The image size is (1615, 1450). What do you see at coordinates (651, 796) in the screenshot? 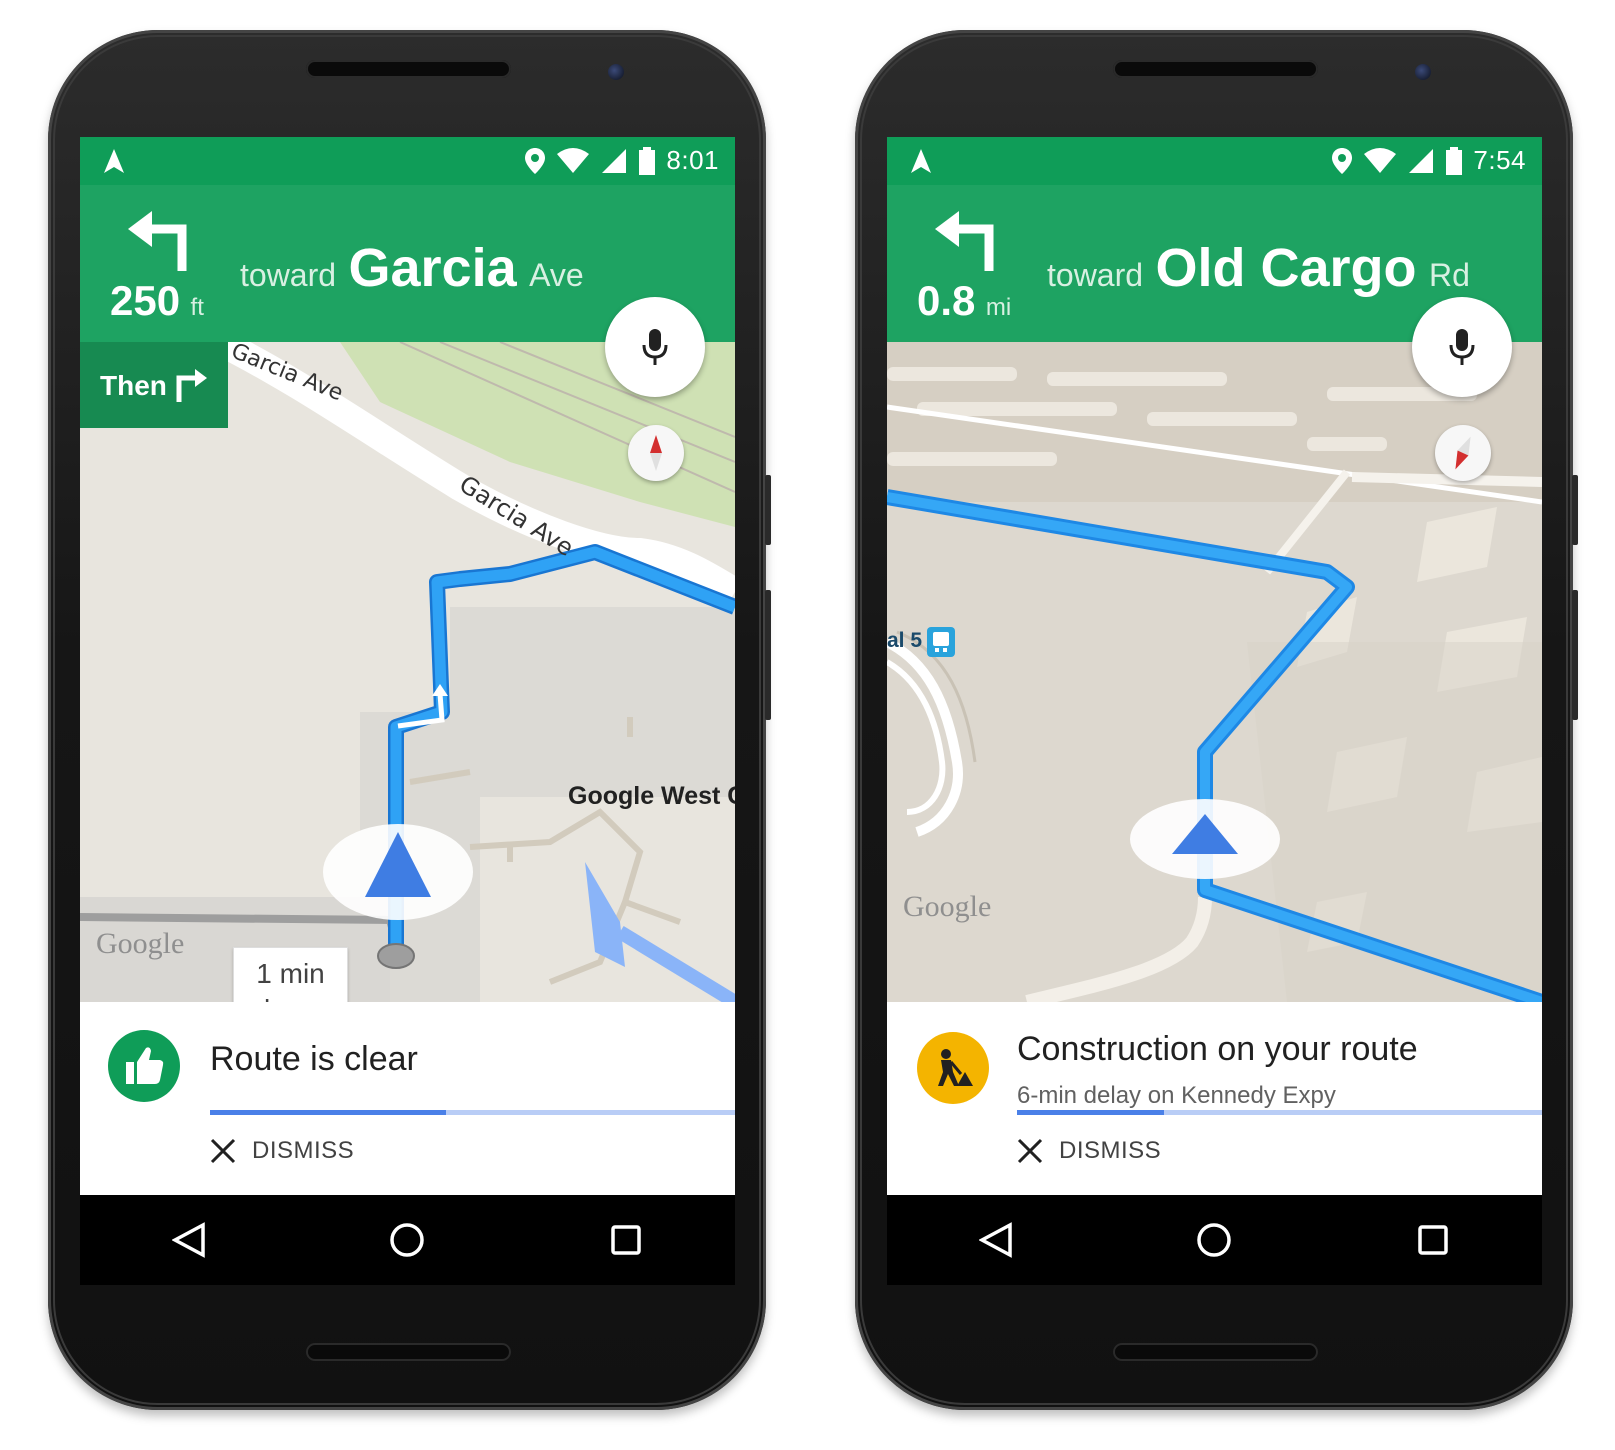
I see `place-label: Google West C` at bounding box center [651, 796].